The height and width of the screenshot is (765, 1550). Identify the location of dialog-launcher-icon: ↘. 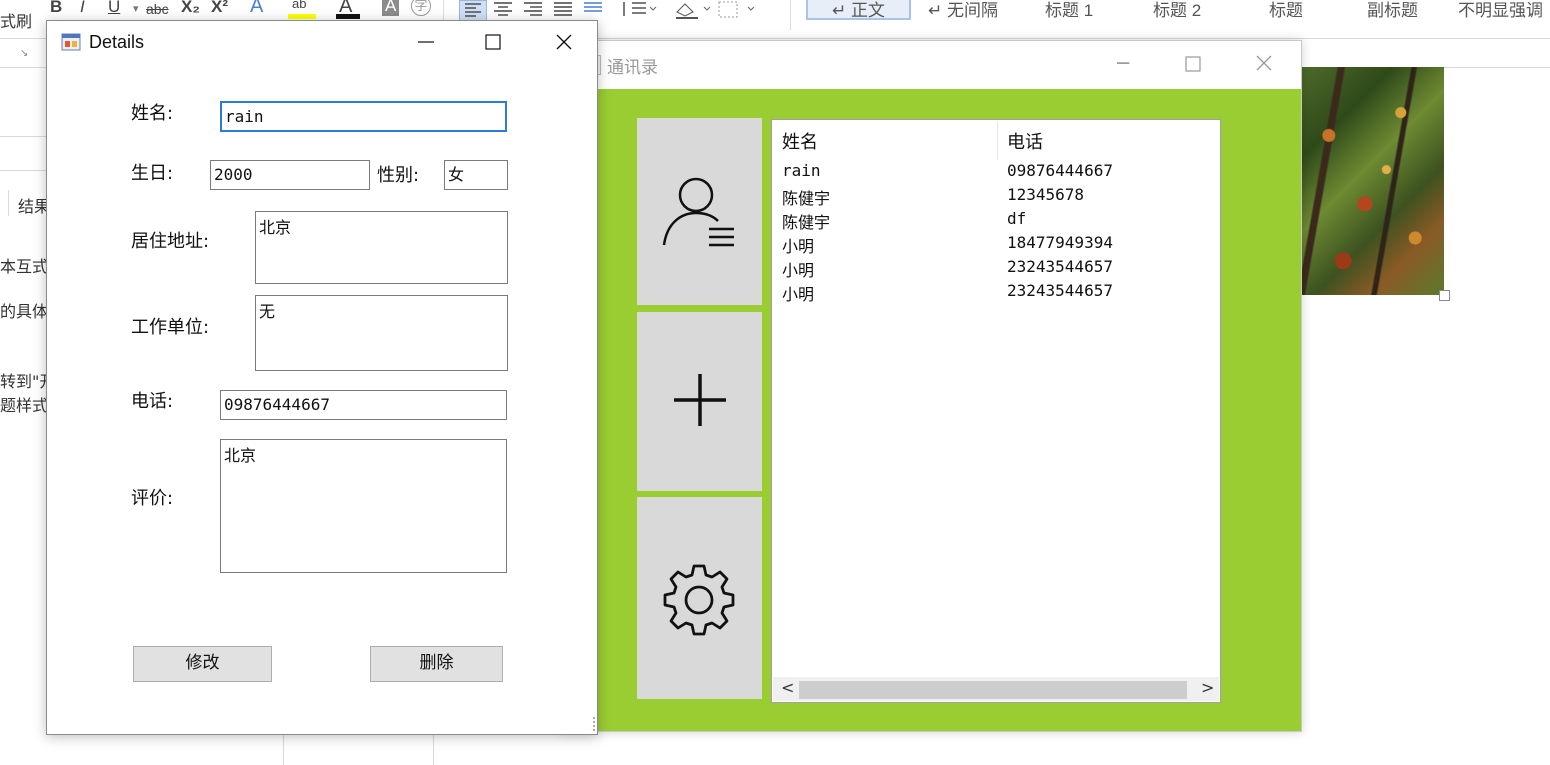
(24, 53).